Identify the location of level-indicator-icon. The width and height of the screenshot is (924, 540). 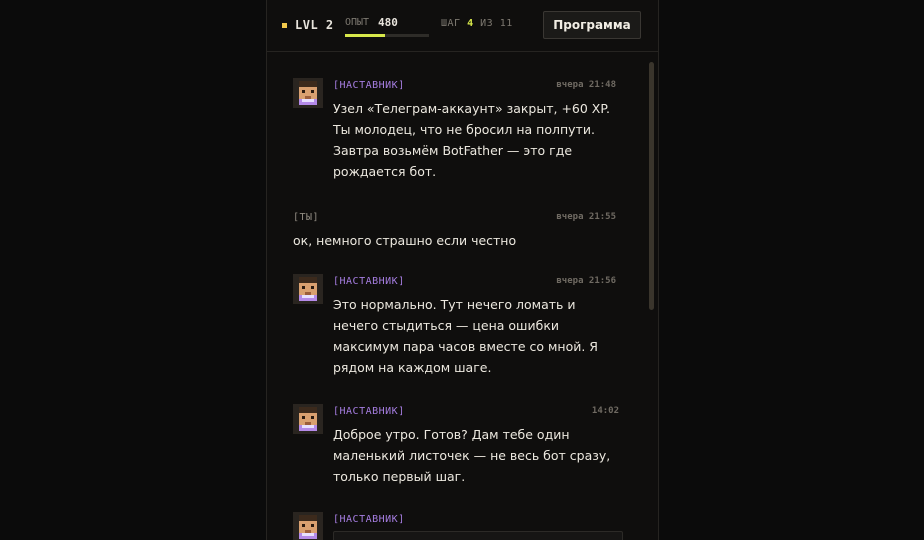
(284, 25).